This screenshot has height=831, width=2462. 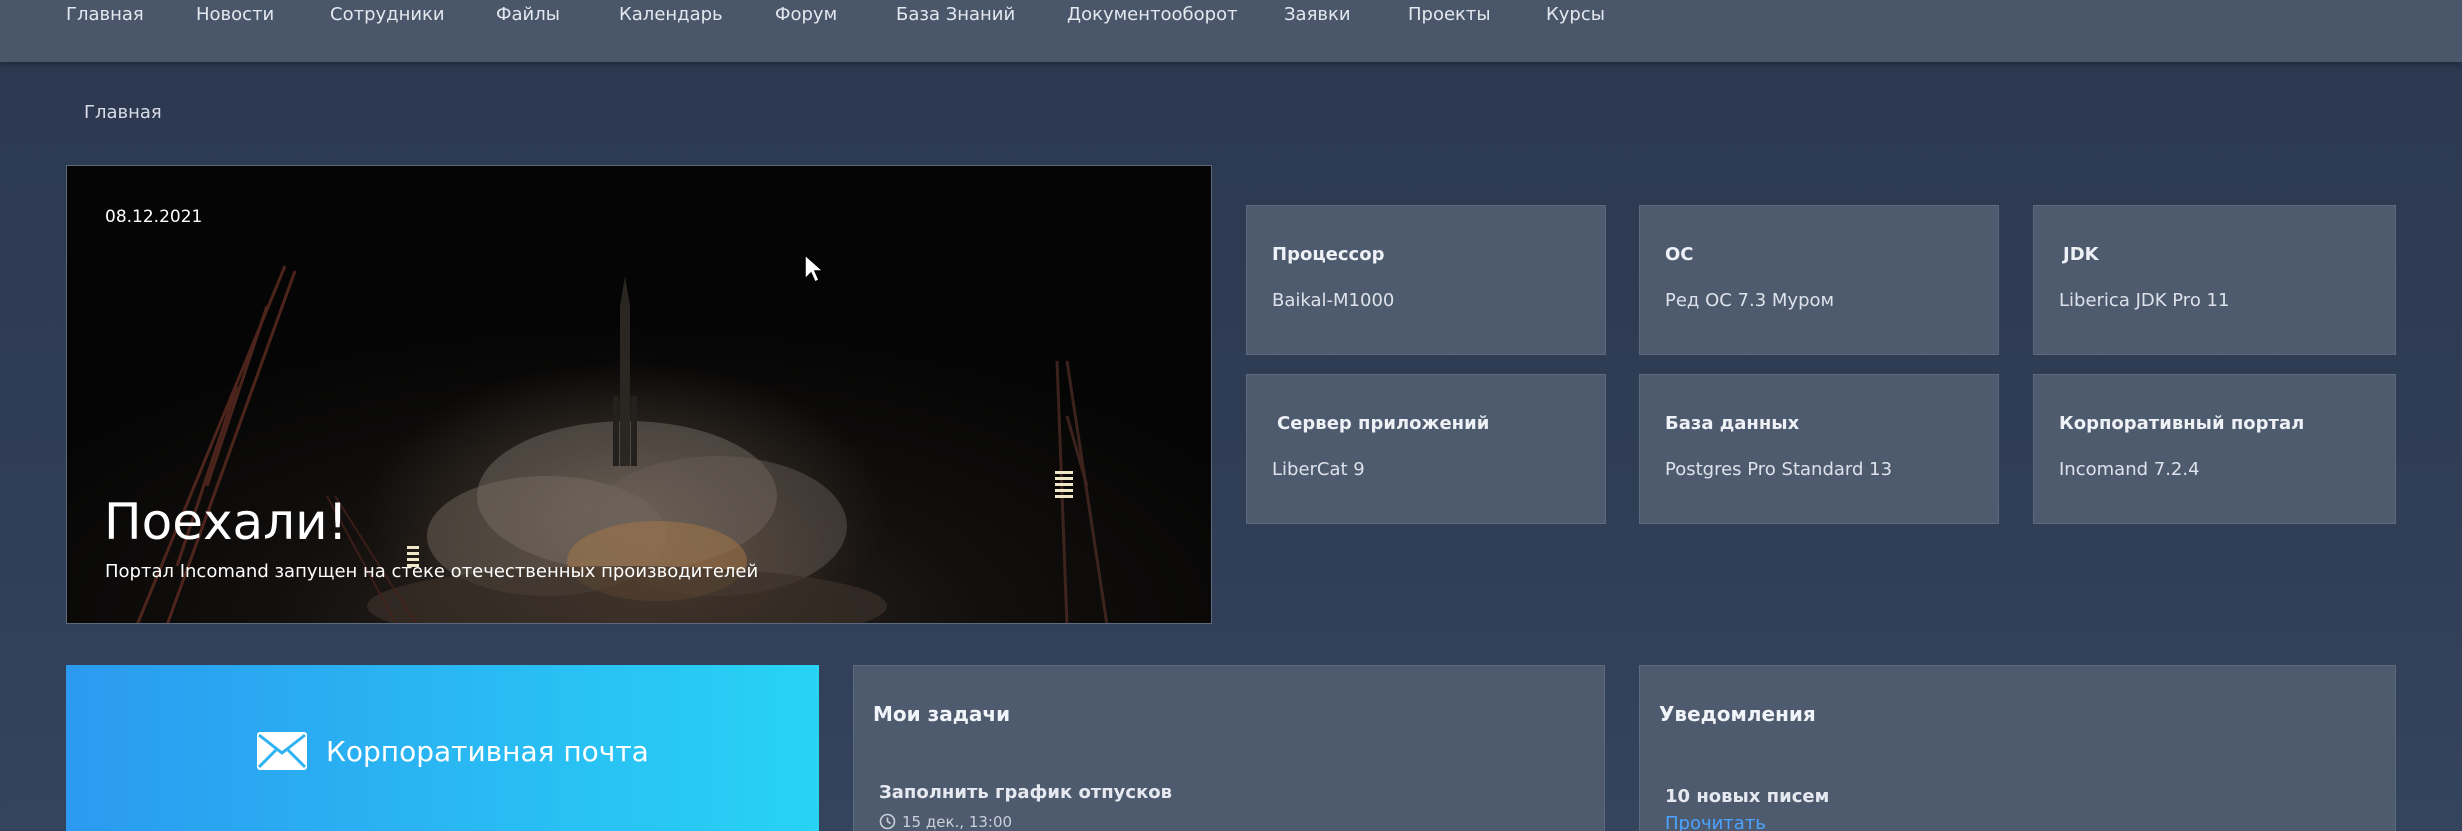 What do you see at coordinates (1819, 449) in the screenshot?
I see `spec-card-database: База данных Postgres Pro Standard 13` at bounding box center [1819, 449].